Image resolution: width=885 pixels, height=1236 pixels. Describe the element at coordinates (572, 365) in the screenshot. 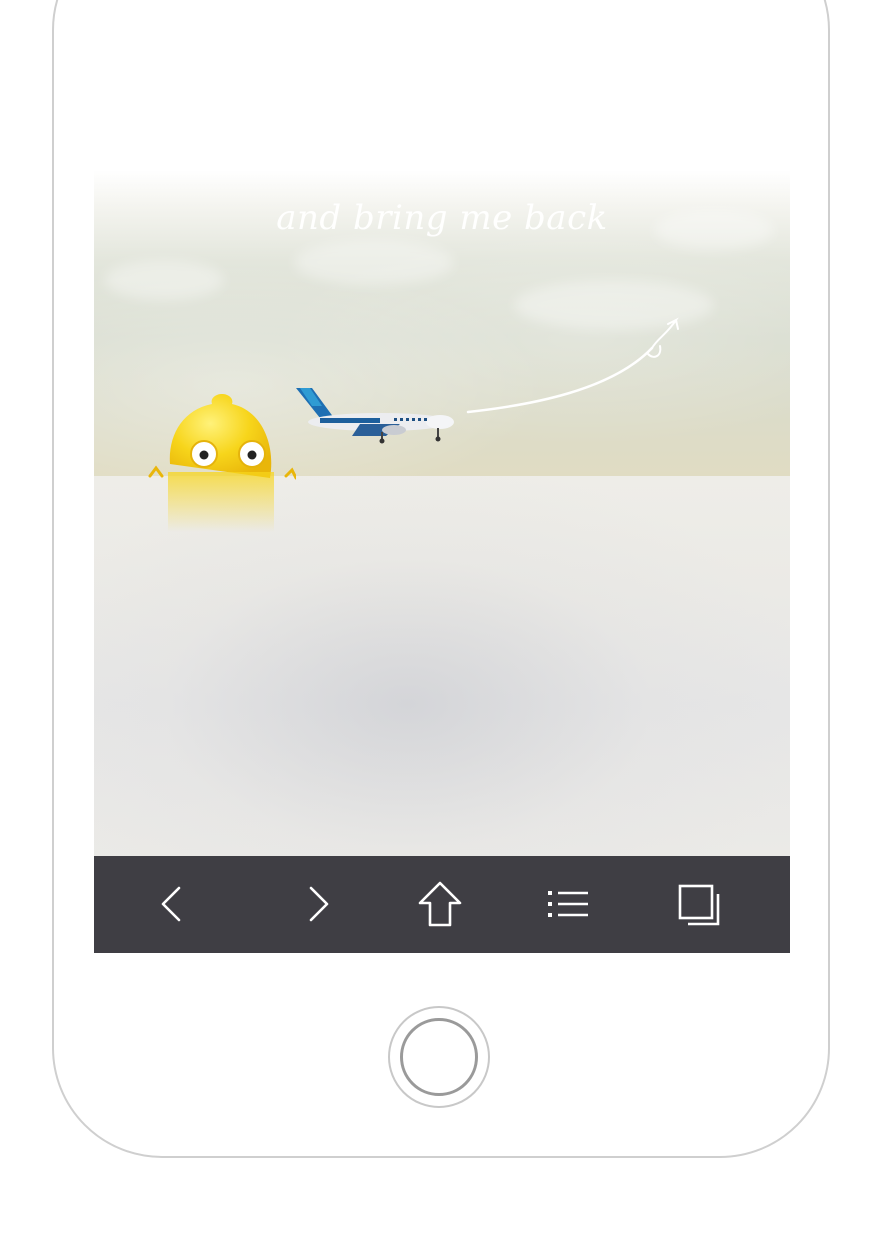

I see `curved-arrow-icon` at that location.